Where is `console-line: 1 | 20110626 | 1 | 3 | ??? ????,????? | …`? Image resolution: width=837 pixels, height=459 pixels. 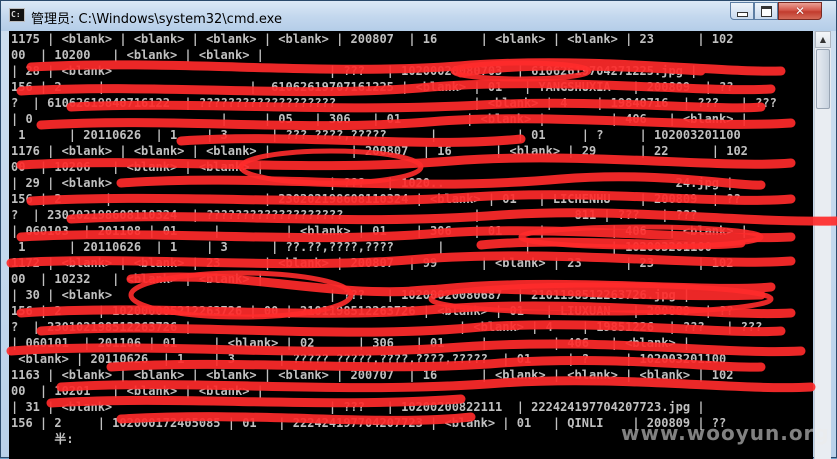
console-line: 1 | 20110626 | 1 | 3 | ??? ????,????? | … is located at coordinates (376, 135).